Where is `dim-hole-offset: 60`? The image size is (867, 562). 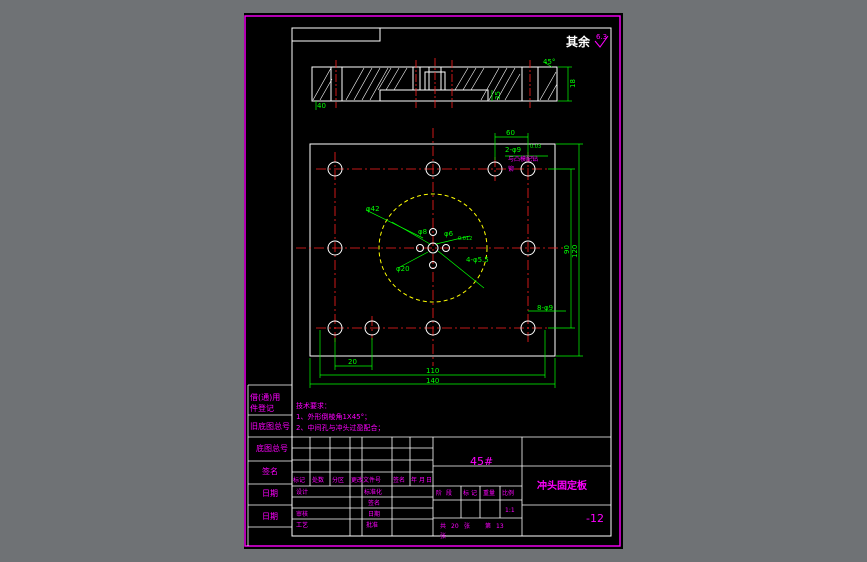
dim-hole-offset: 60 is located at coordinates (510, 133).